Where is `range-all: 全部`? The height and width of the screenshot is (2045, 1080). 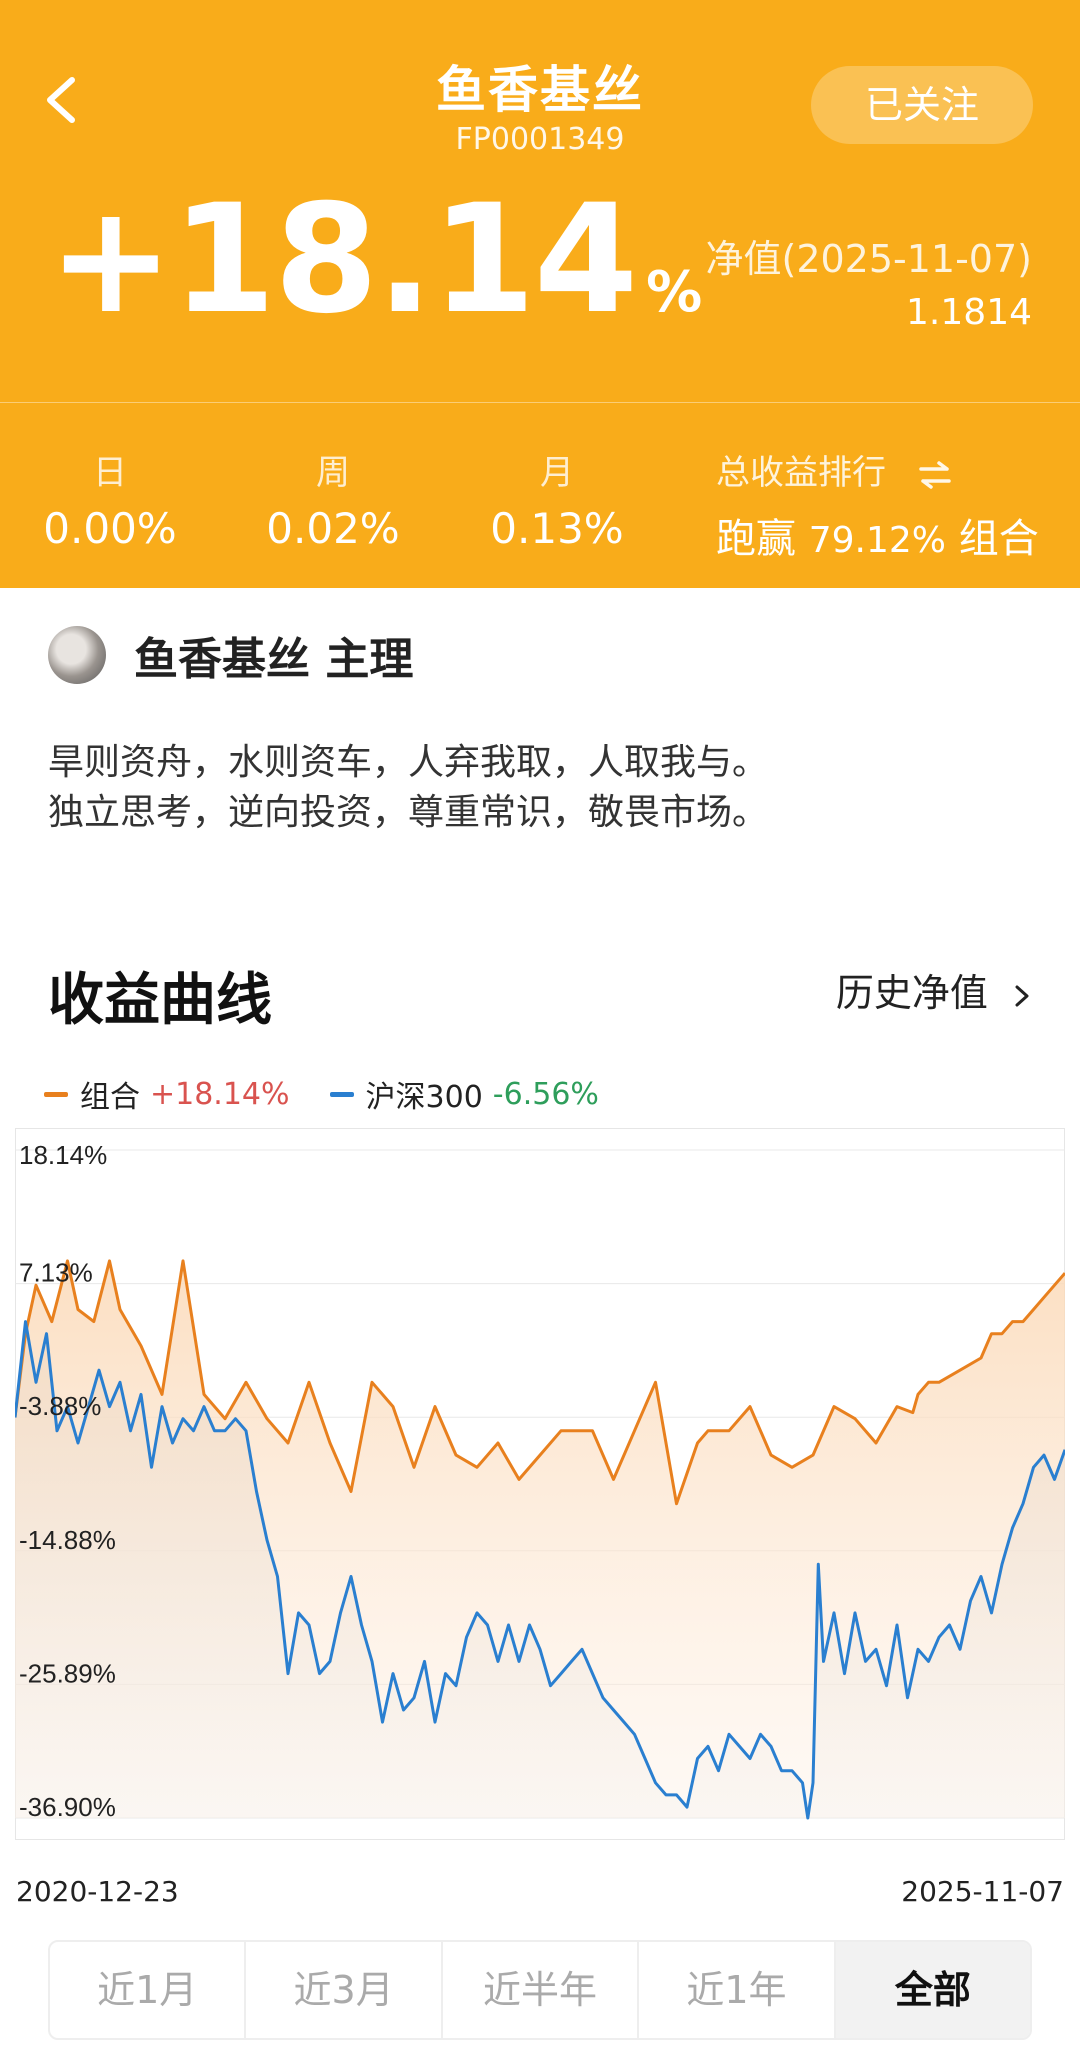 range-all: 全部 is located at coordinates (932, 1990).